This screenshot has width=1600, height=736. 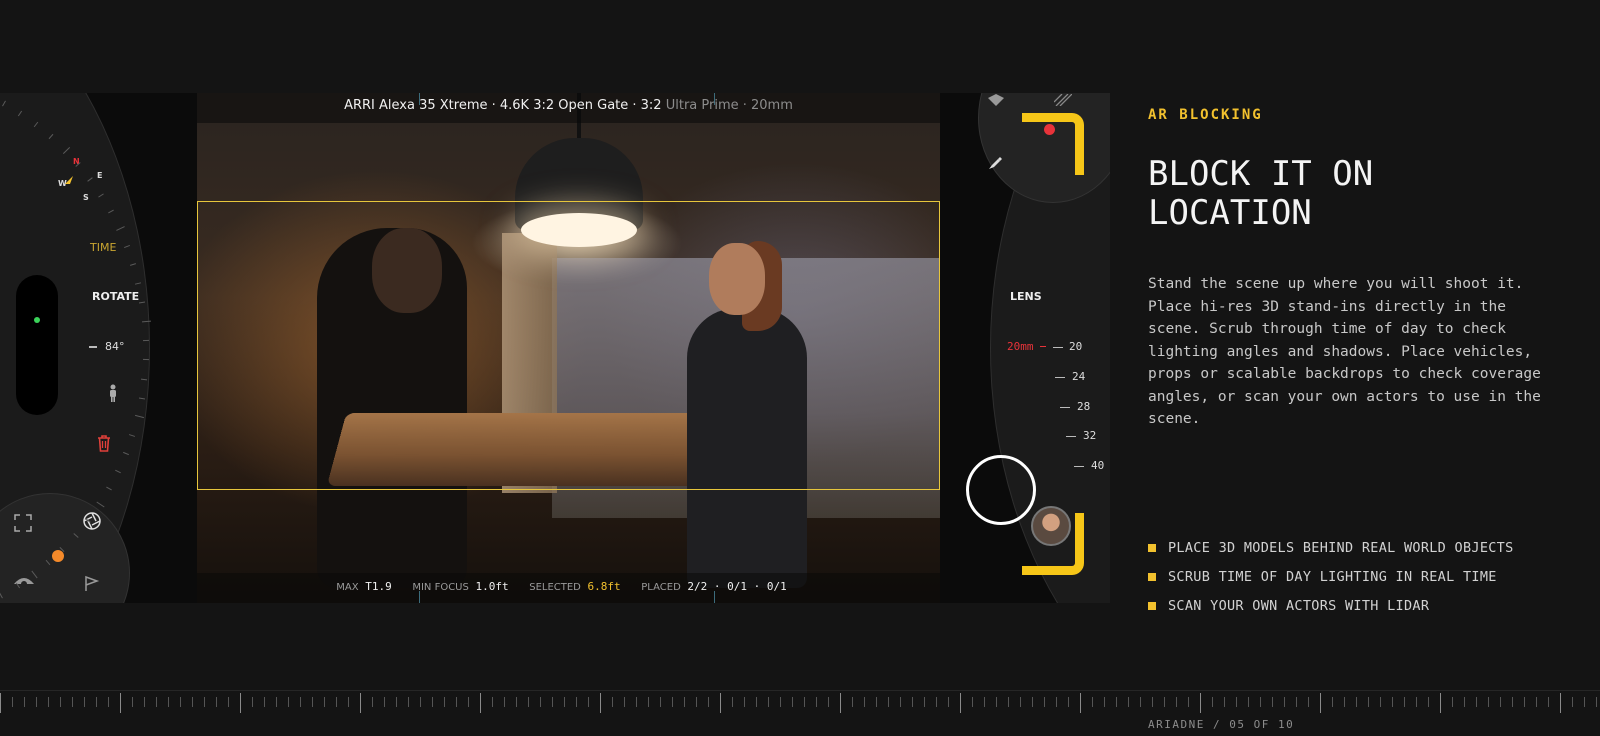 What do you see at coordinates (37, 345) in the screenshot?
I see `status-pill` at bounding box center [37, 345].